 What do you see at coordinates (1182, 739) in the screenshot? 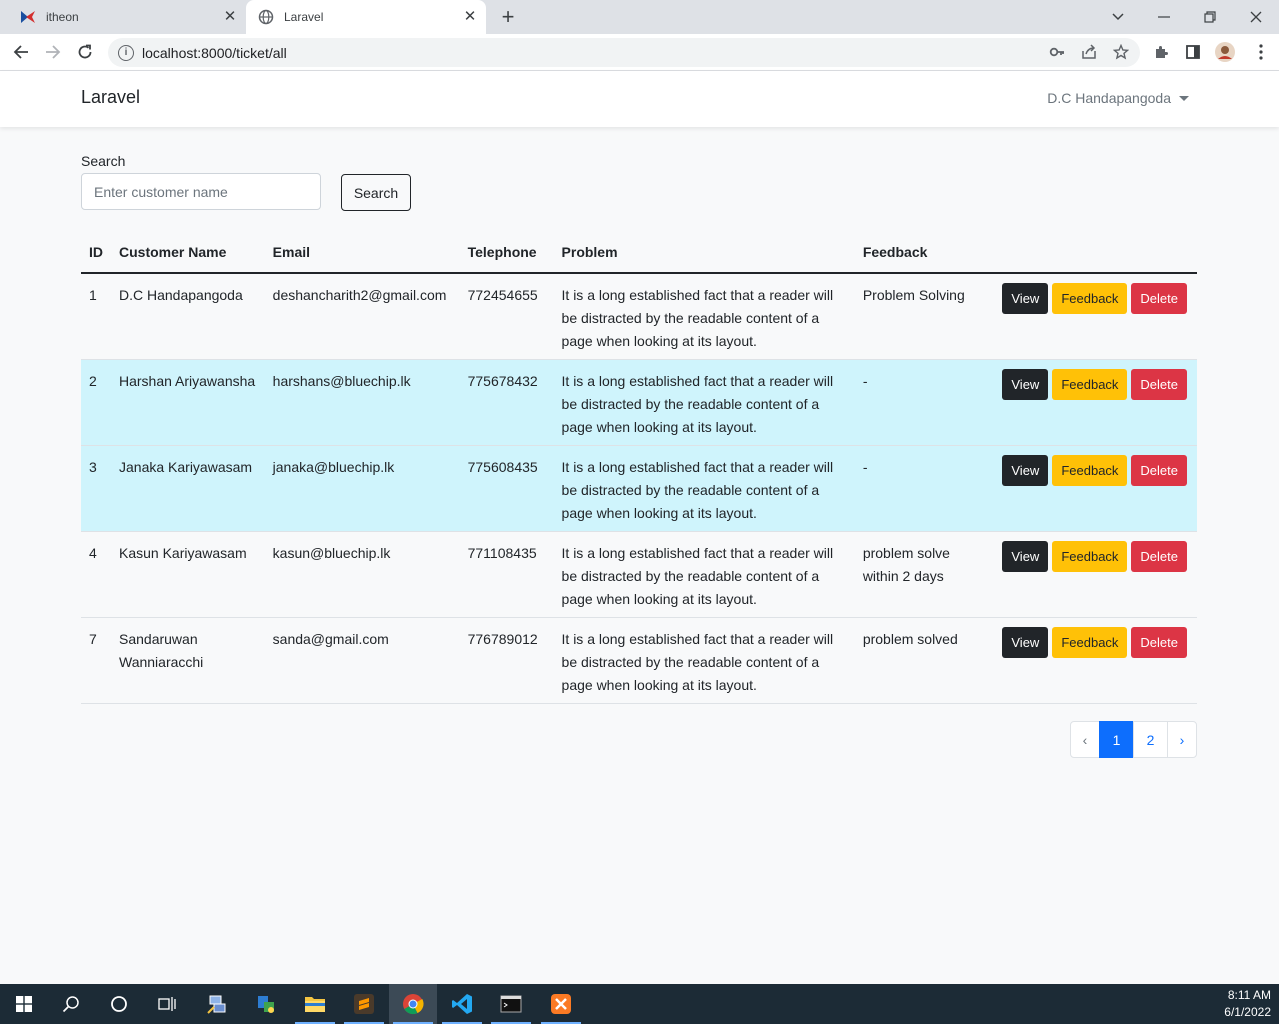
I see `pagination-next: ›` at bounding box center [1182, 739].